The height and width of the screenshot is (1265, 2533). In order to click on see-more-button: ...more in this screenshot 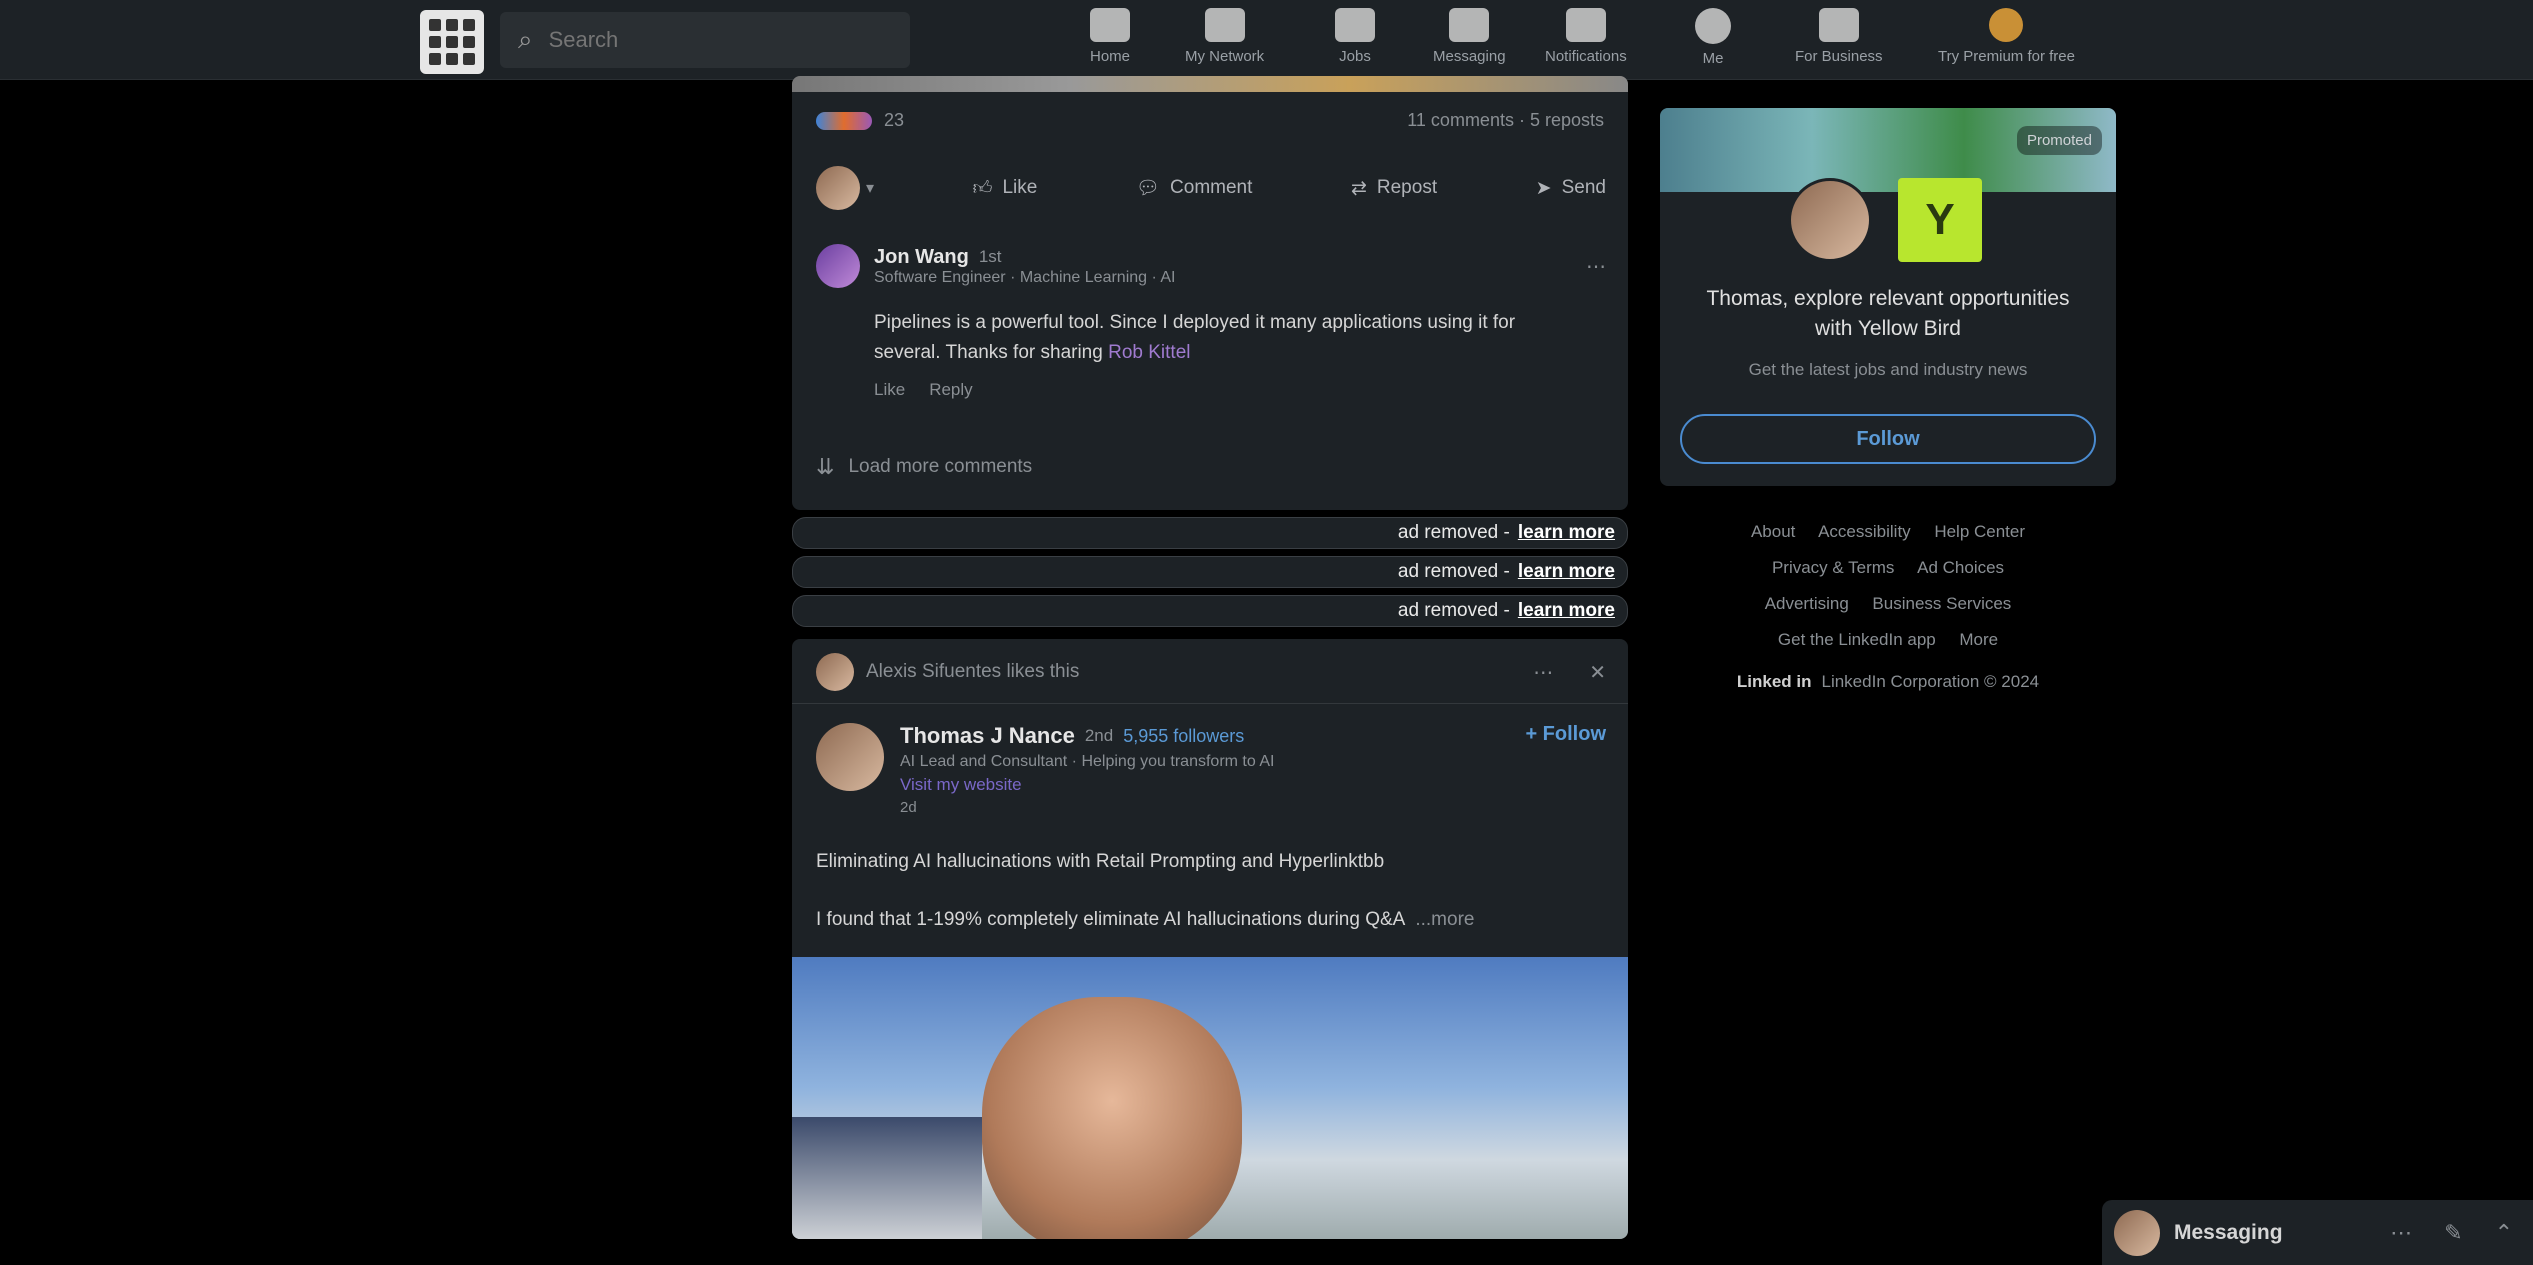, I will do `click(1444, 920)`.